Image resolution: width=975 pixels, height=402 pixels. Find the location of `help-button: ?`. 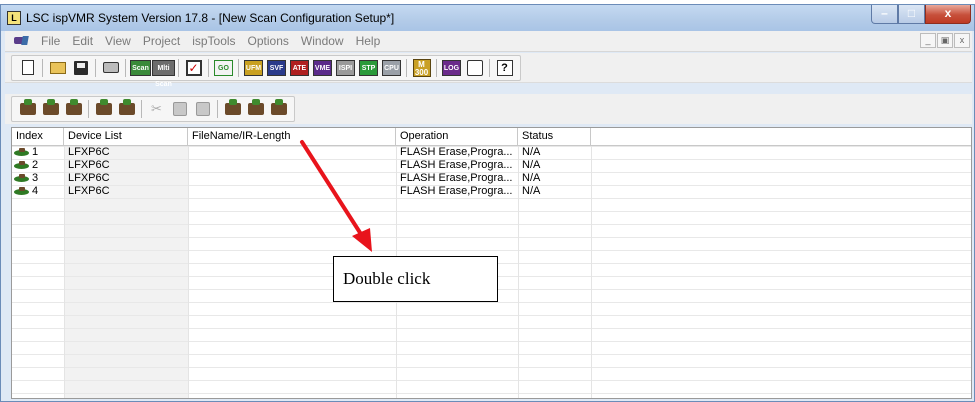

help-button: ? is located at coordinates (504, 68).